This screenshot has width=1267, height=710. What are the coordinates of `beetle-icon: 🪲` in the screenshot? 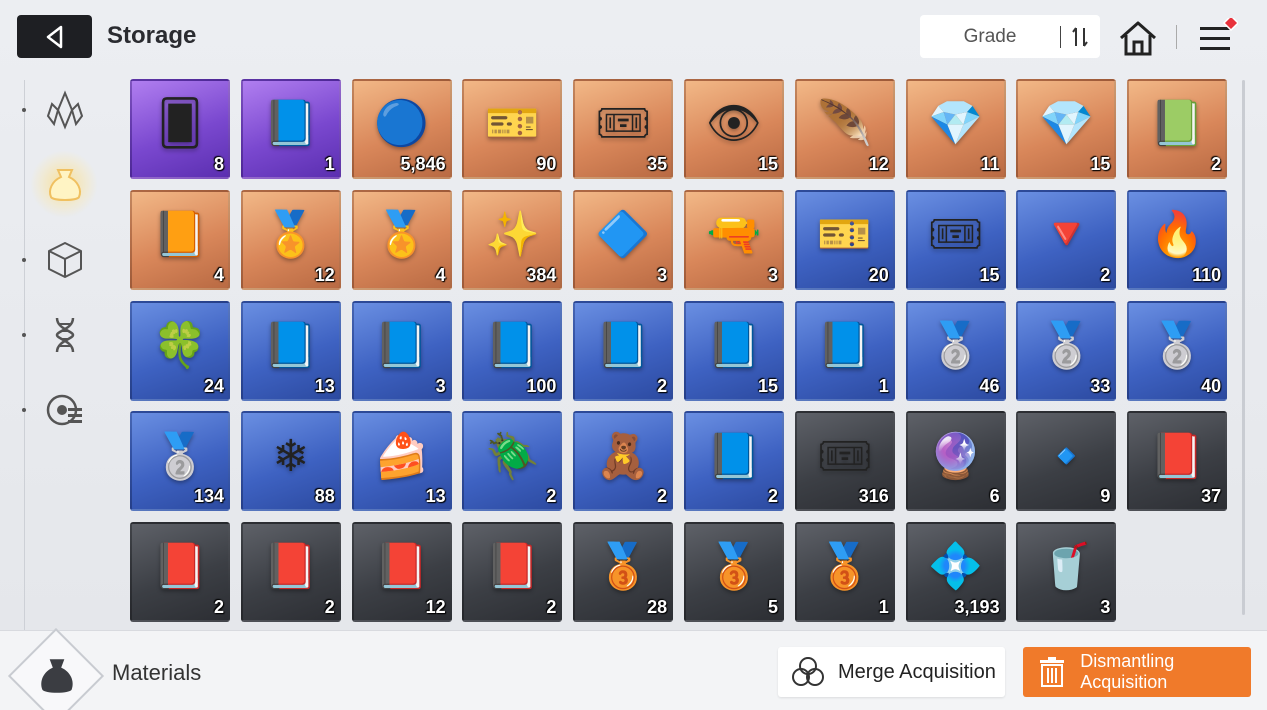 It's located at (512, 456).